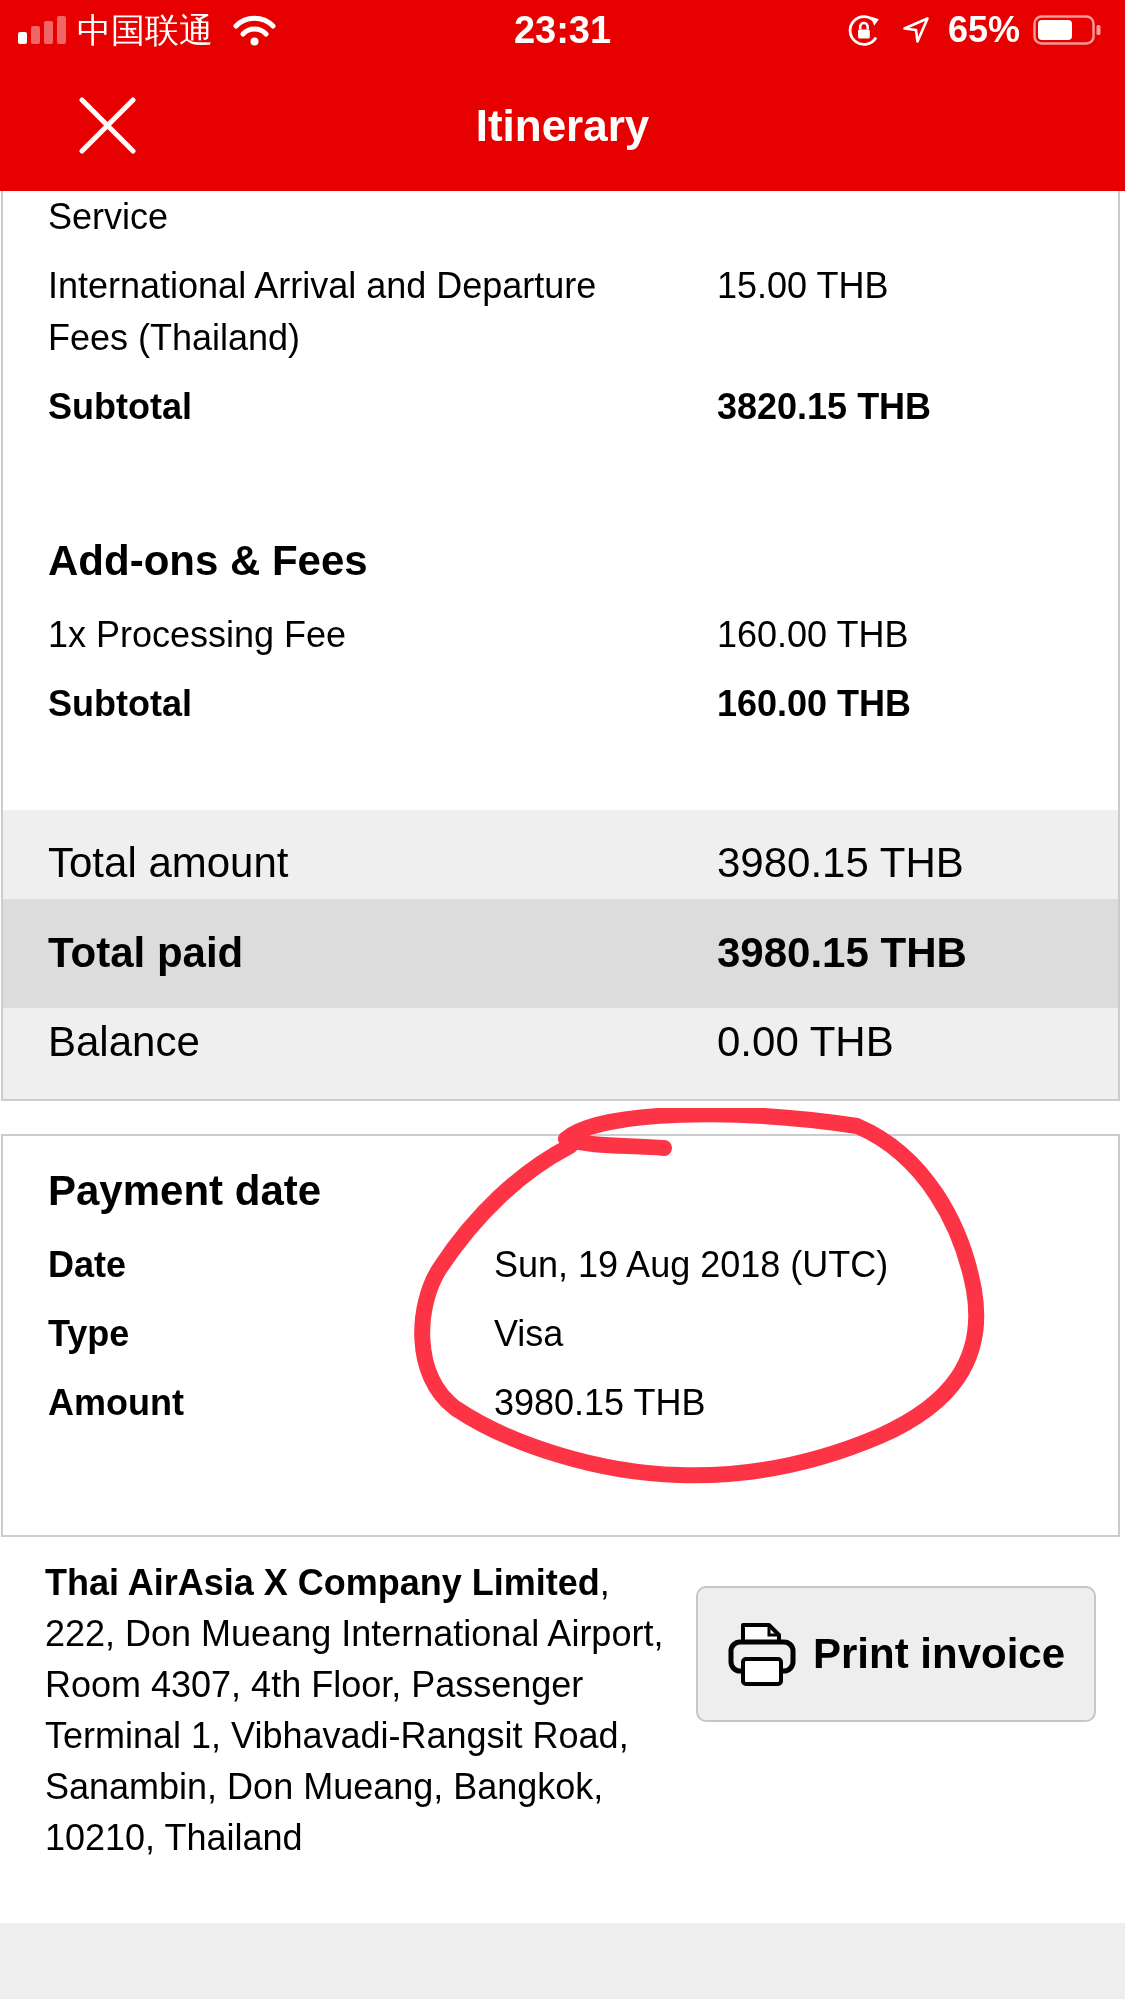 Image resolution: width=1125 pixels, height=2000 pixels. What do you see at coordinates (562, 30) in the screenshot?
I see `clock-time: 23:31` at bounding box center [562, 30].